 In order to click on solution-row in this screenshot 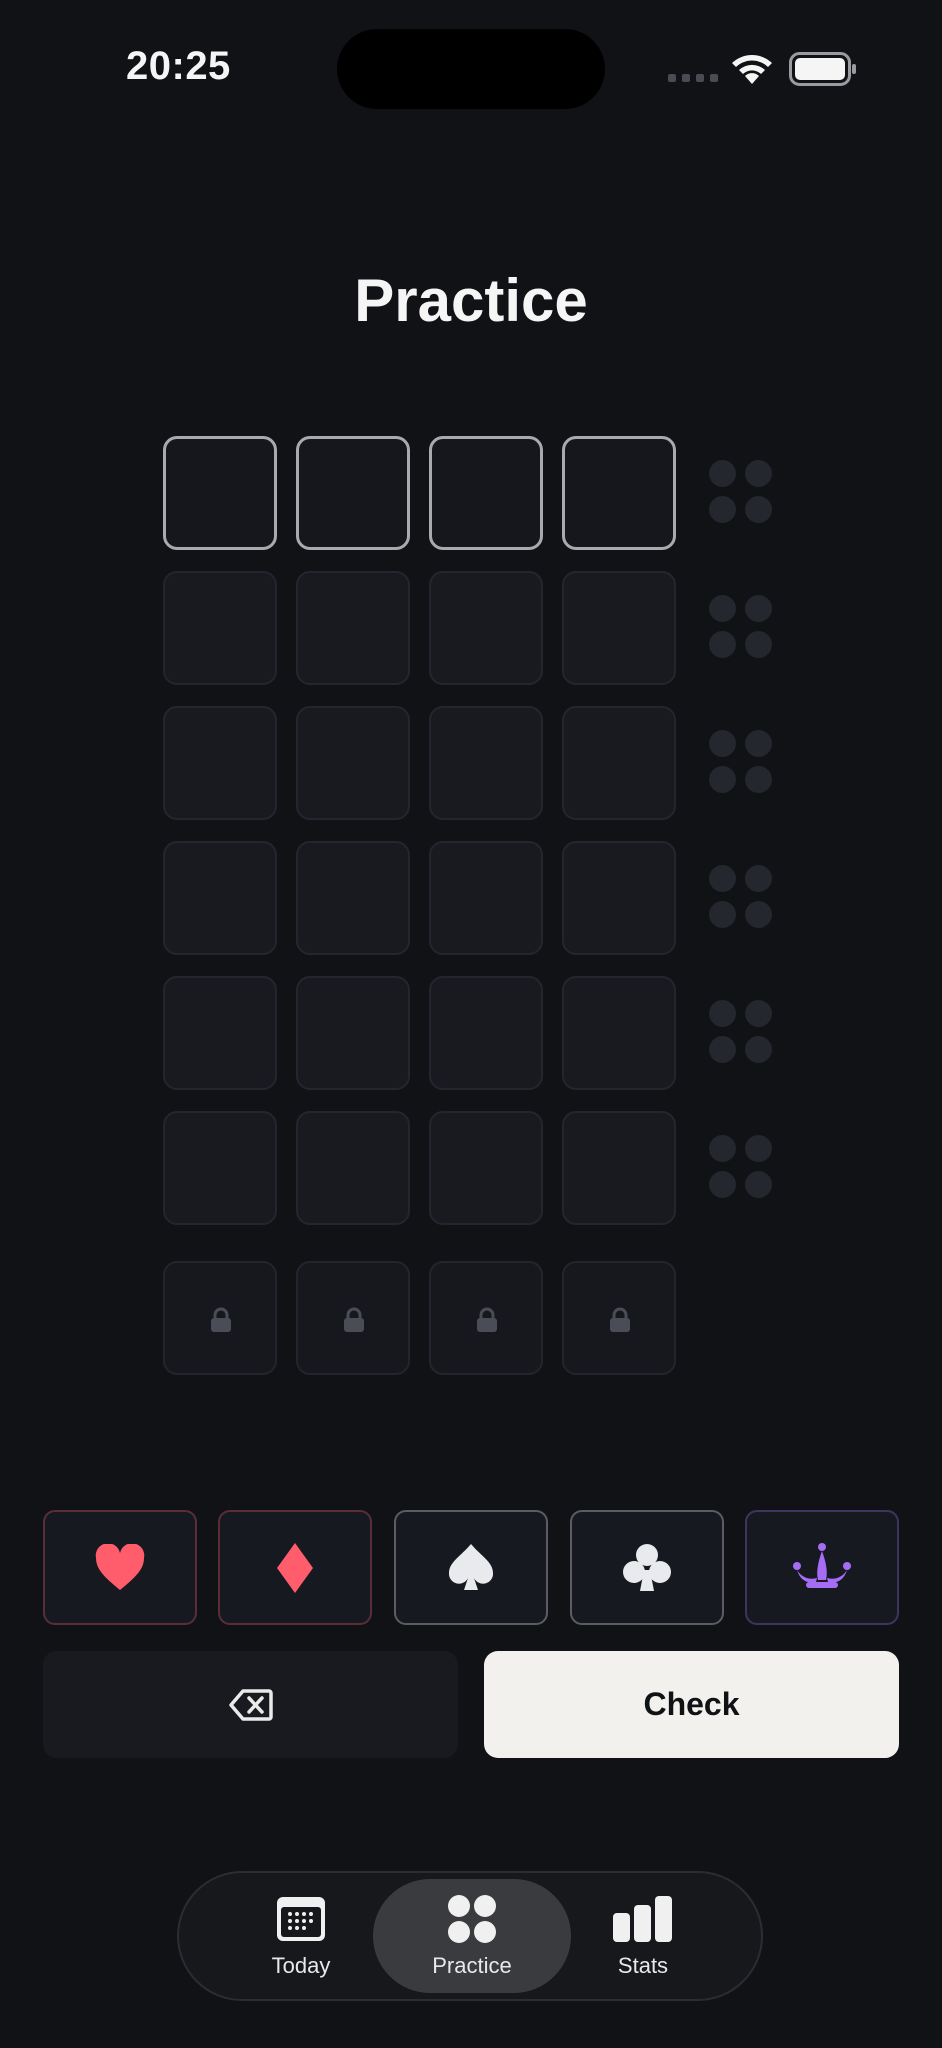, I will do `click(473, 1319)`.